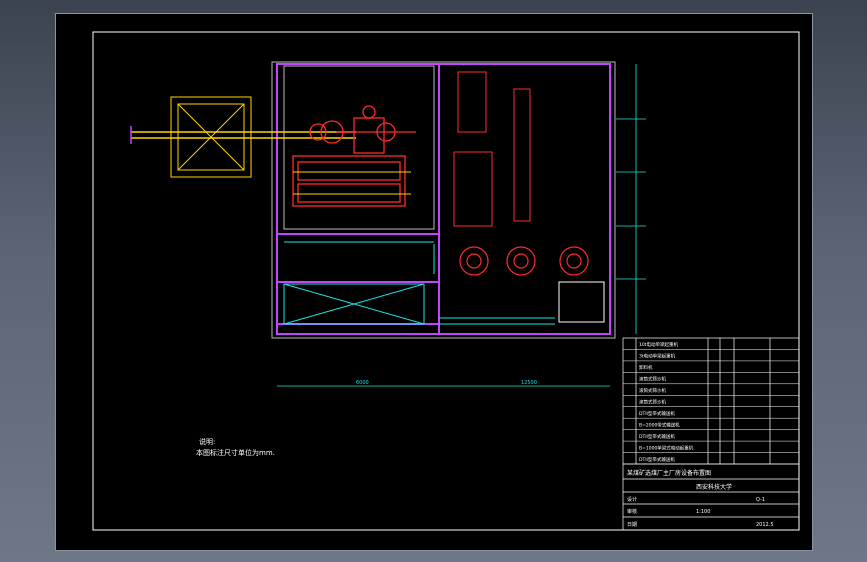 The height and width of the screenshot is (562, 867). I want to click on bom-row-name: 卸料机, so click(646, 367).